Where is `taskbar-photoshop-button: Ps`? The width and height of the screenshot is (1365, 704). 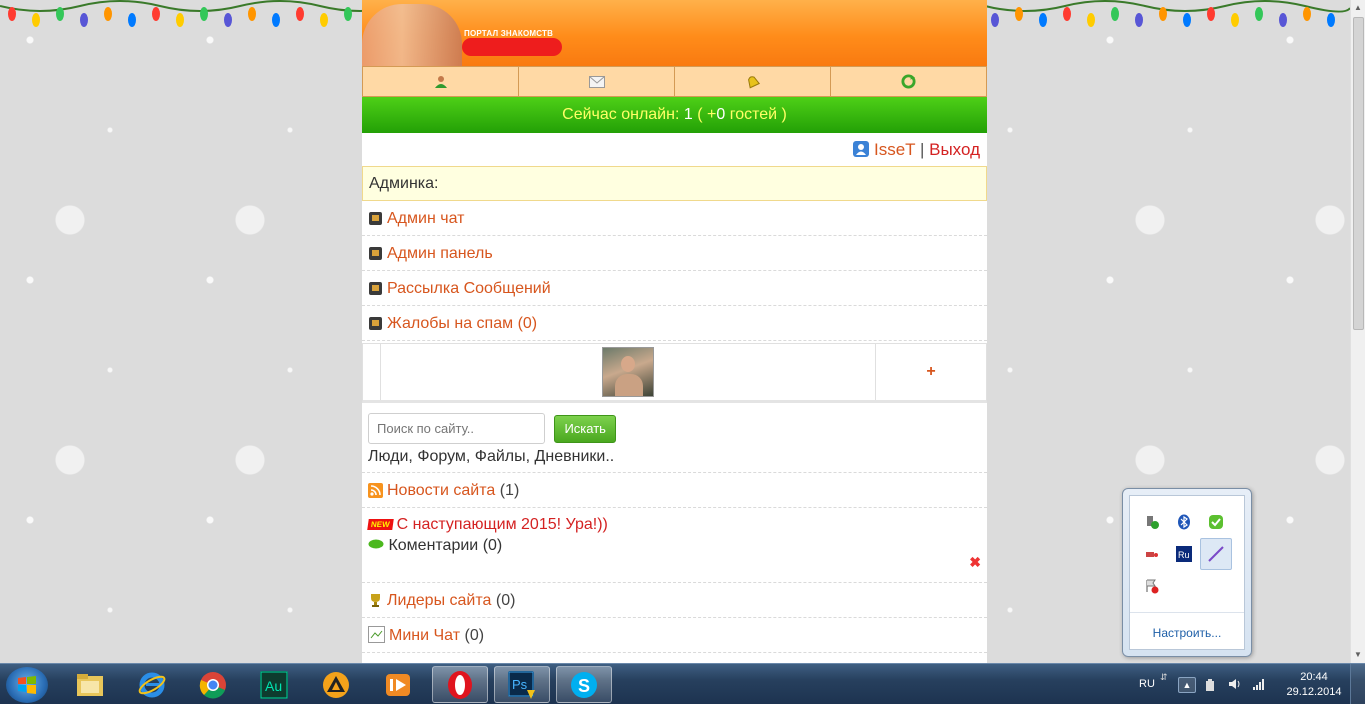 taskbar-photoshop-button: Ps is located at coordinates (522, 684).